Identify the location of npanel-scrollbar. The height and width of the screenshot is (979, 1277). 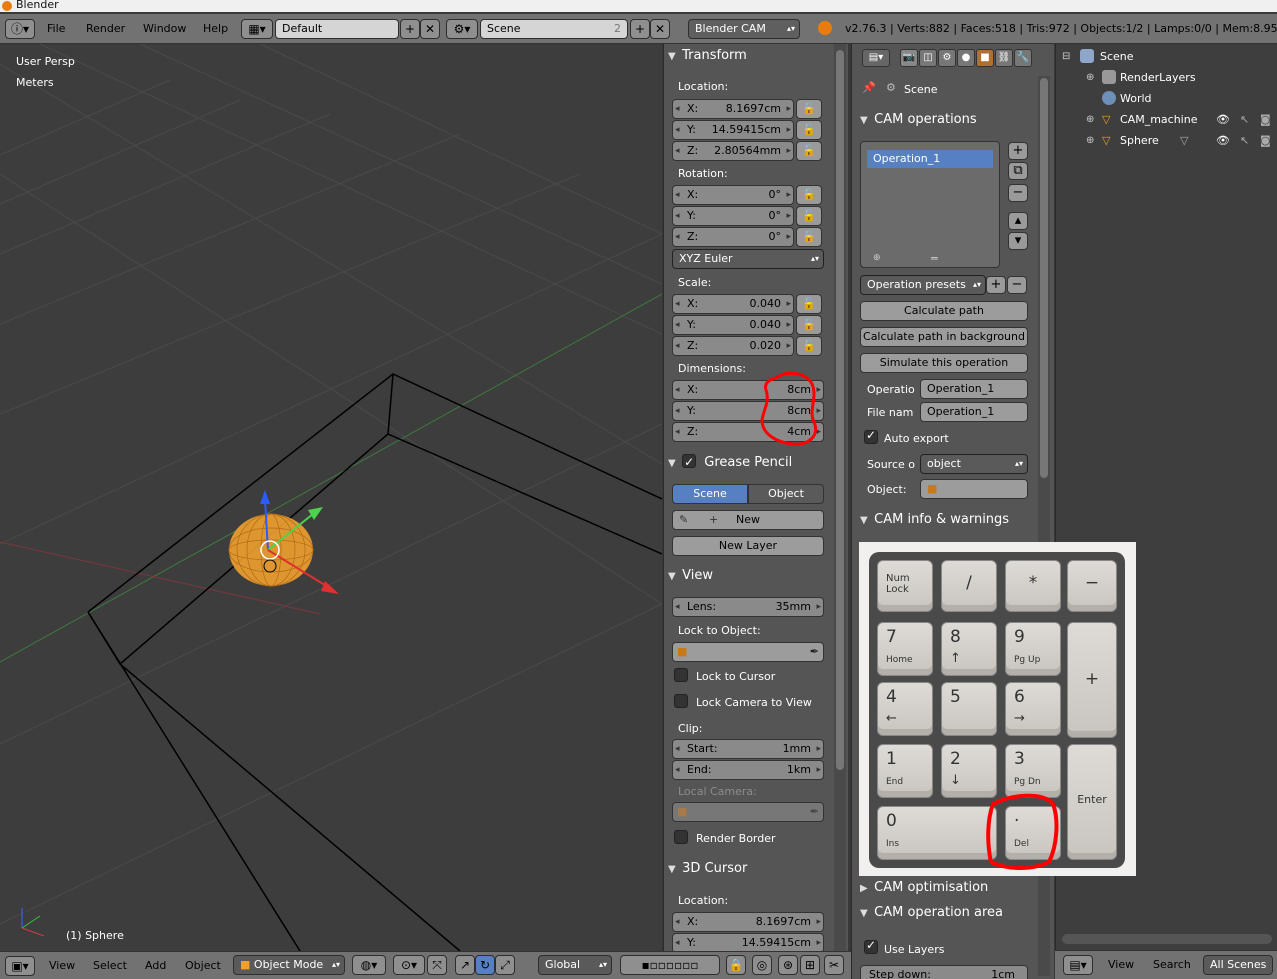
(840, 497).